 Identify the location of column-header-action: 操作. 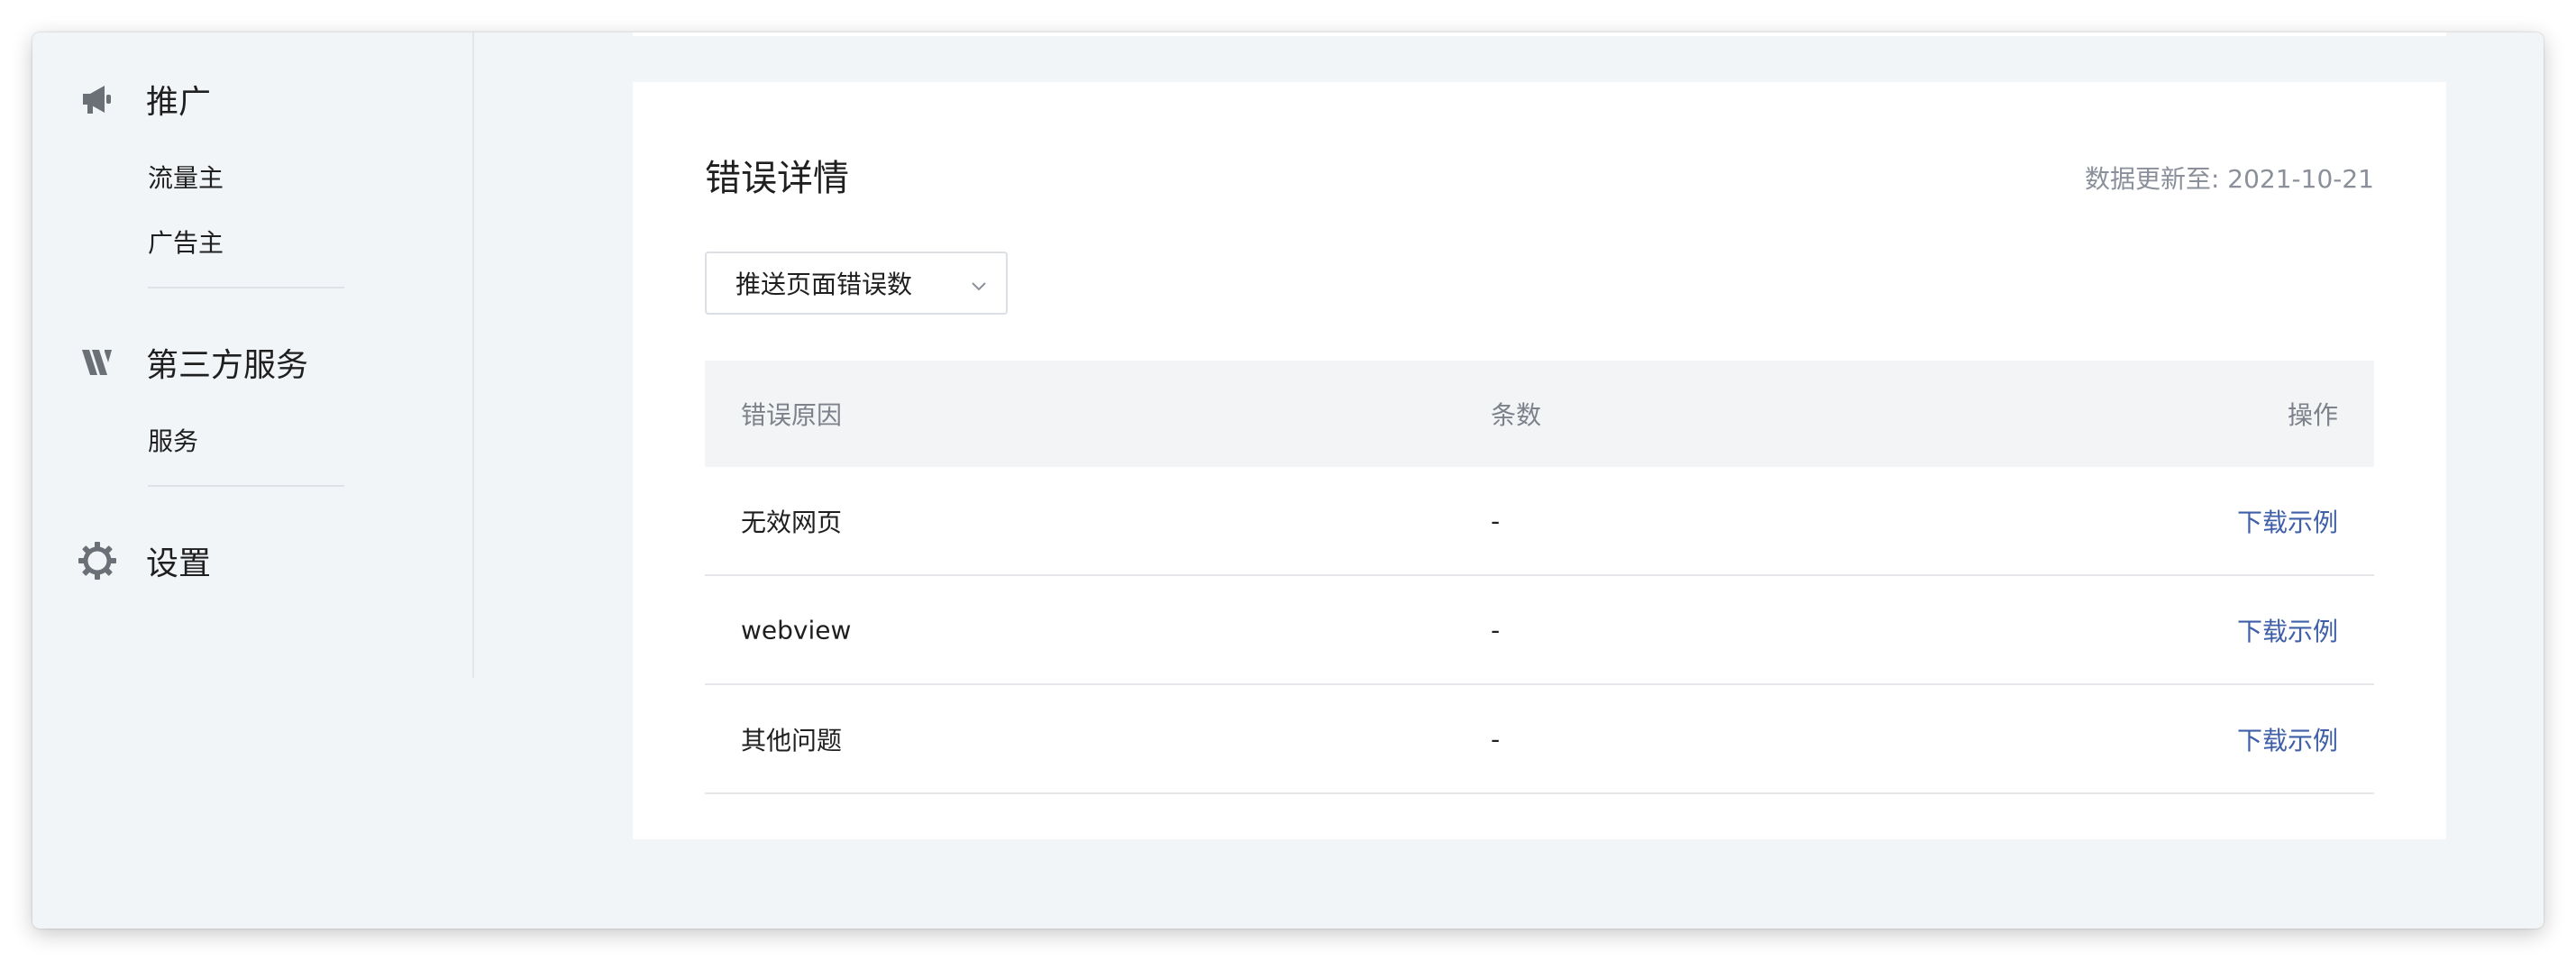
(2312, 415).